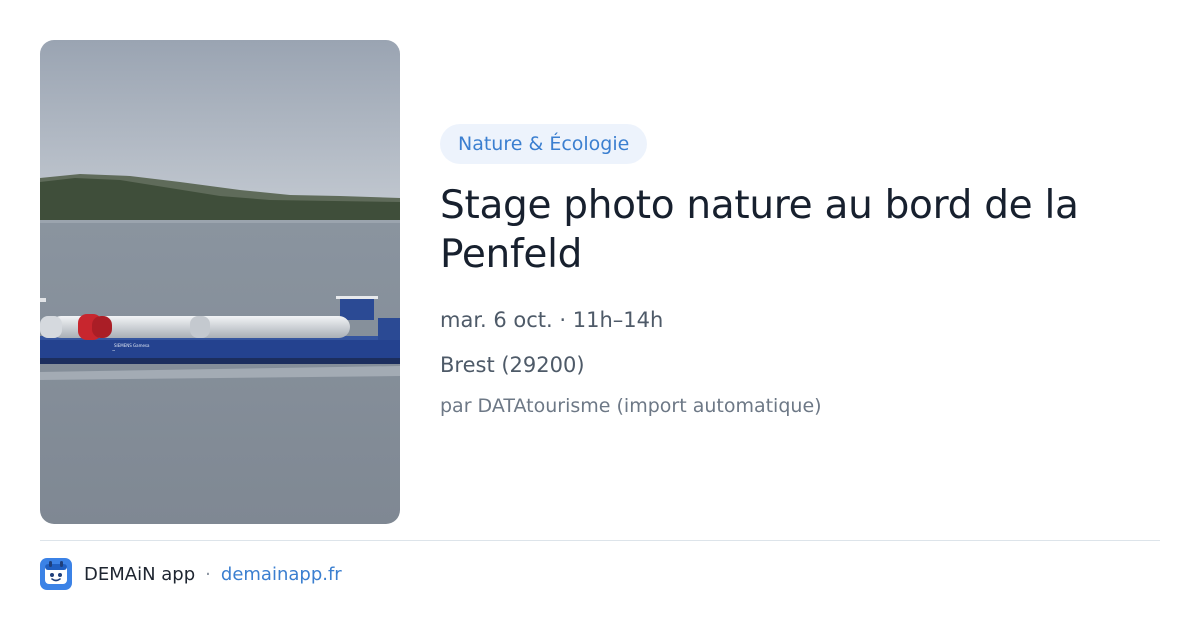 This screenshot has width=1200, height=630. Describe the element at coordinates (512, 365) in the screenshot. I see `event-location: Brest (29200)` at that location.